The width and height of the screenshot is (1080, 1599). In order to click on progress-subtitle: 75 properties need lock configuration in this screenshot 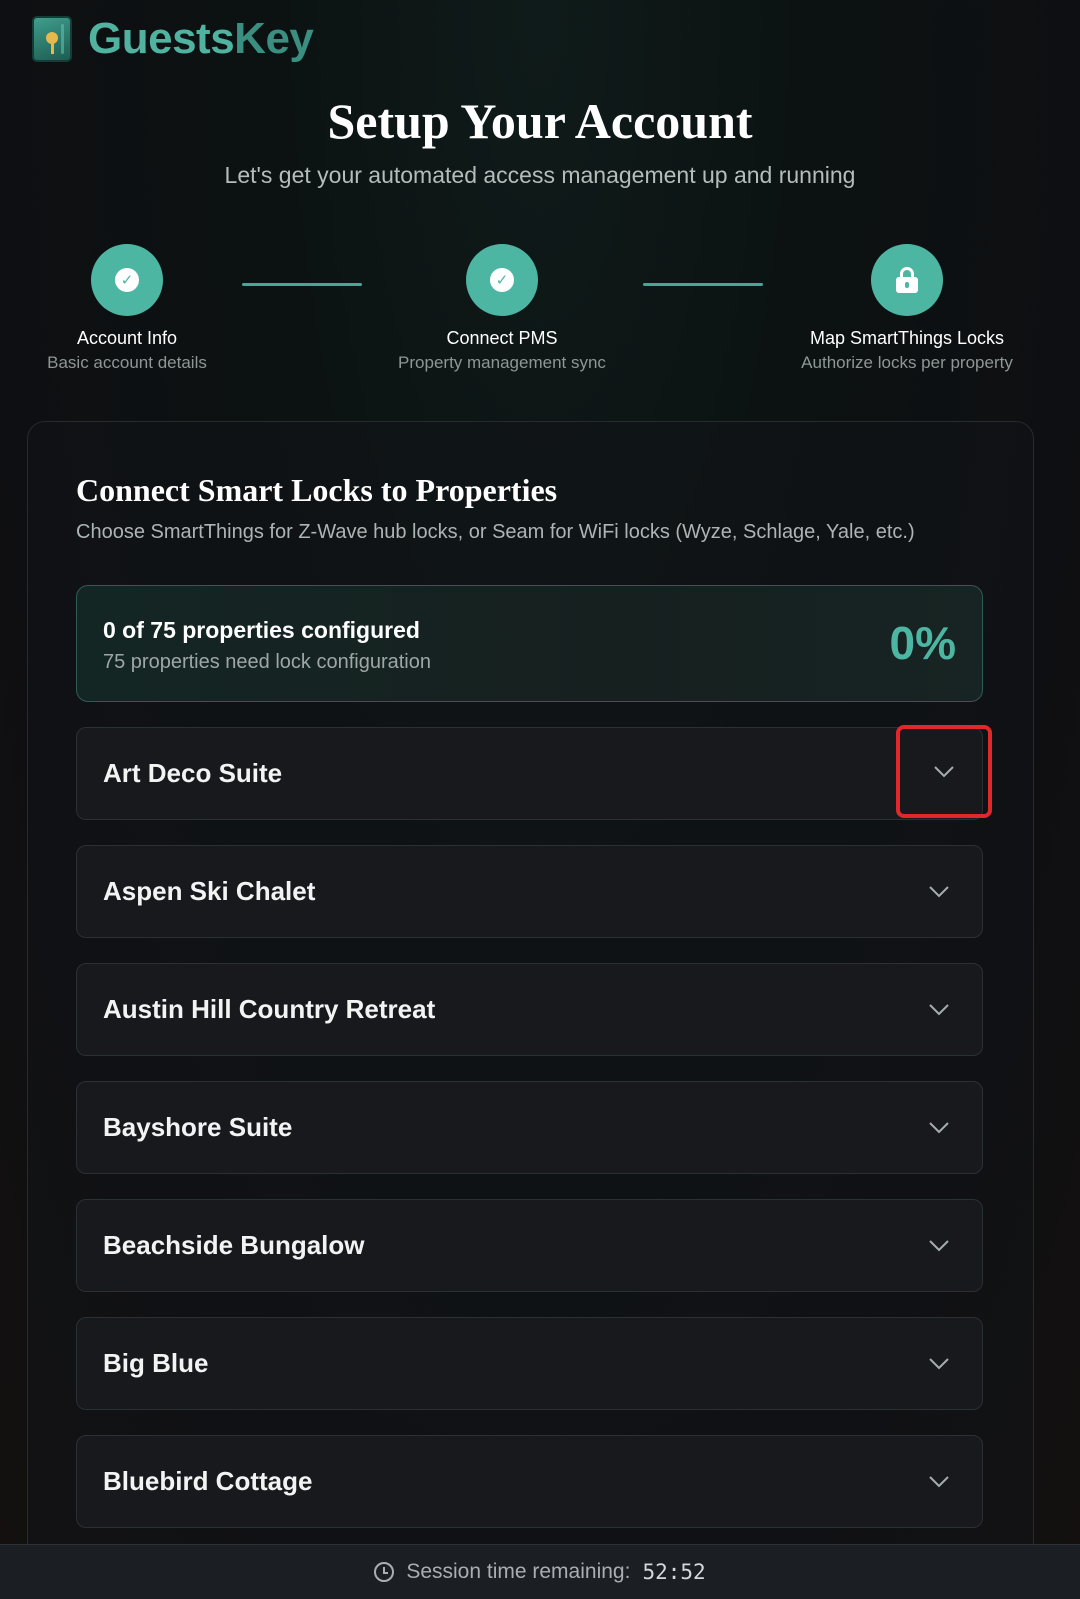, I will do `click(267, 662)`.